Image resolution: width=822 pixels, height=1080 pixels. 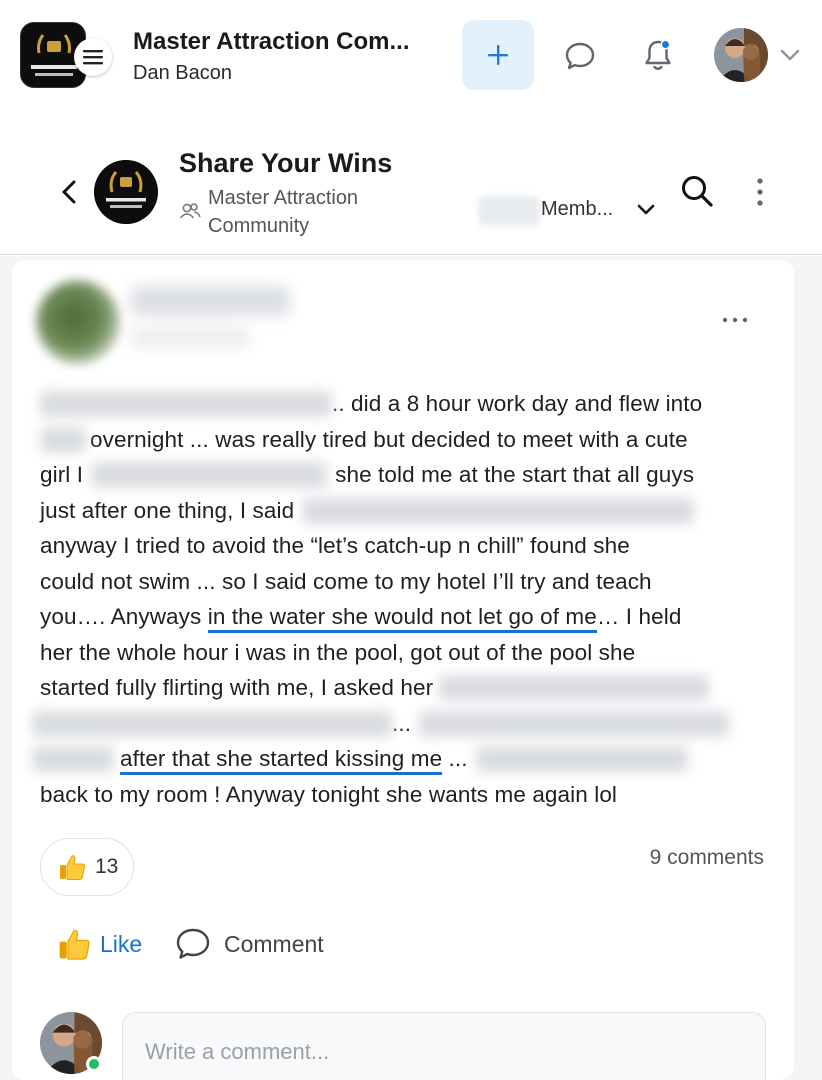 I want to click on post-meta-redacted, so click(x=190, y=337).